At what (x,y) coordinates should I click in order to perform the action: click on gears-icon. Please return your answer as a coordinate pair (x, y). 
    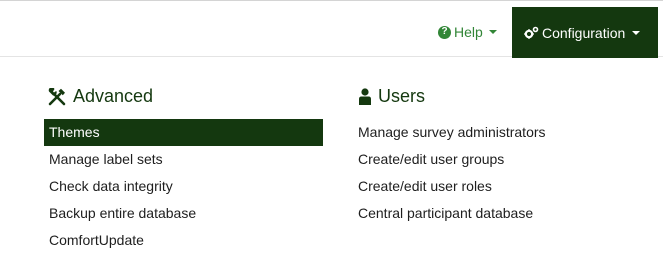
    Looking at the image, I should click on (531, 33).